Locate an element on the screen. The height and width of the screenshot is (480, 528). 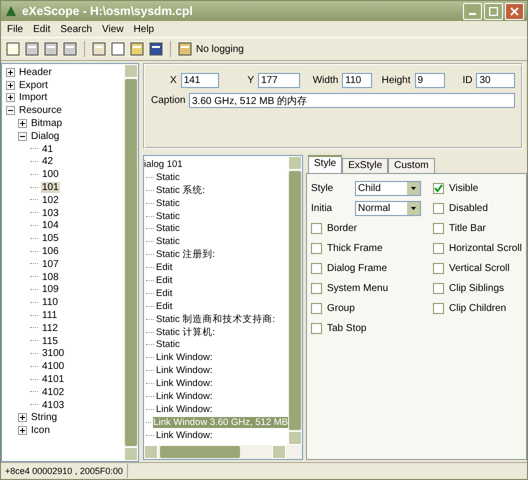
list-item: Static 制造商和技术支持商: is located at coordinates (216, 319).